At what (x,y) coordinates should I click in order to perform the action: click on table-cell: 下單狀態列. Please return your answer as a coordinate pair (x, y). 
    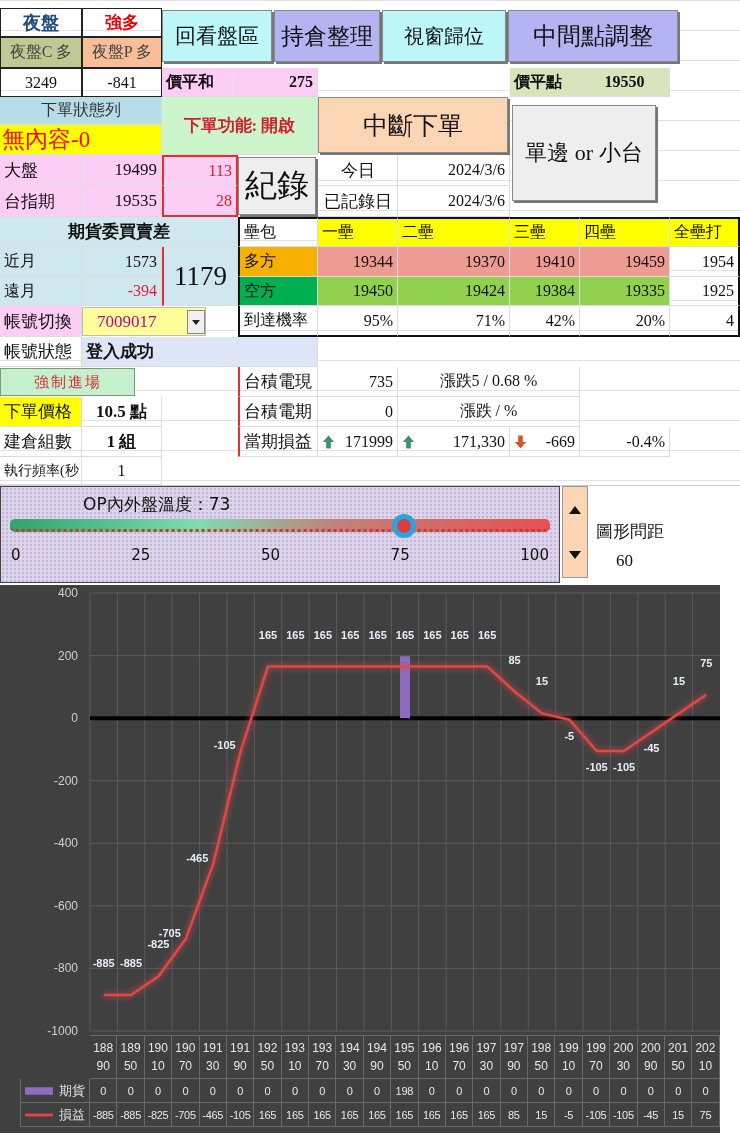
    Looking at the image, I should click on (81, 111).